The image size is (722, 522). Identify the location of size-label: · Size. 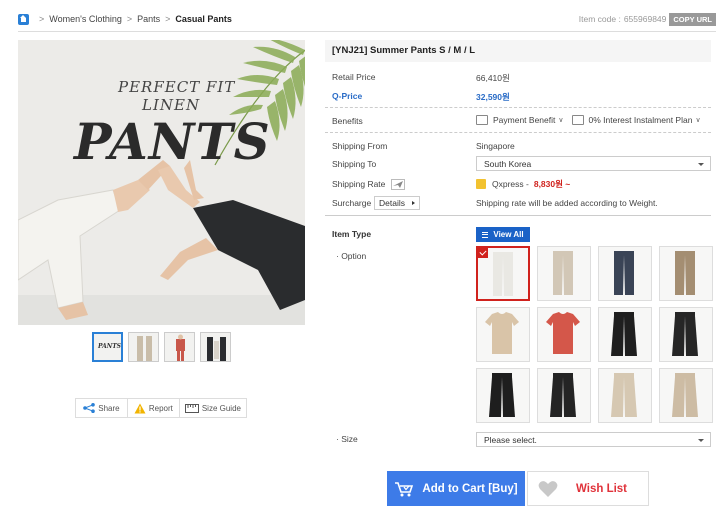
(347, 439).